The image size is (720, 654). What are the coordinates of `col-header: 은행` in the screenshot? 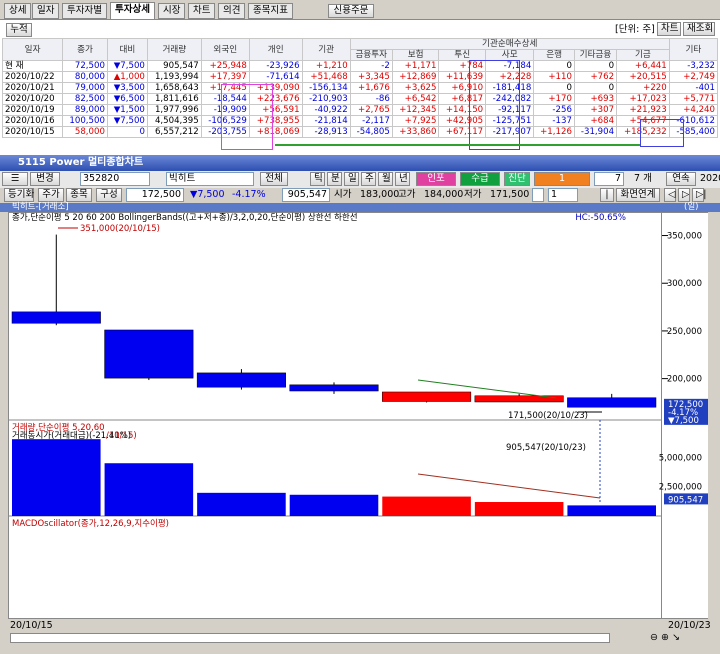 It's located at (554, 55).